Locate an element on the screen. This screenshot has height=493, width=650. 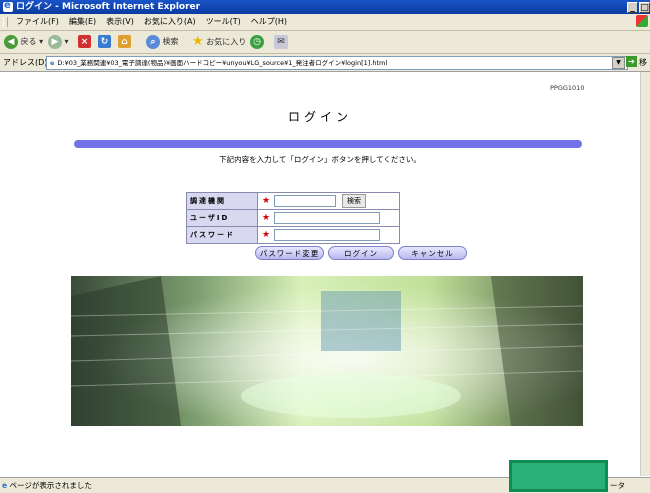
menu-edit: 編集(E) is located at coordinates (82, 21).